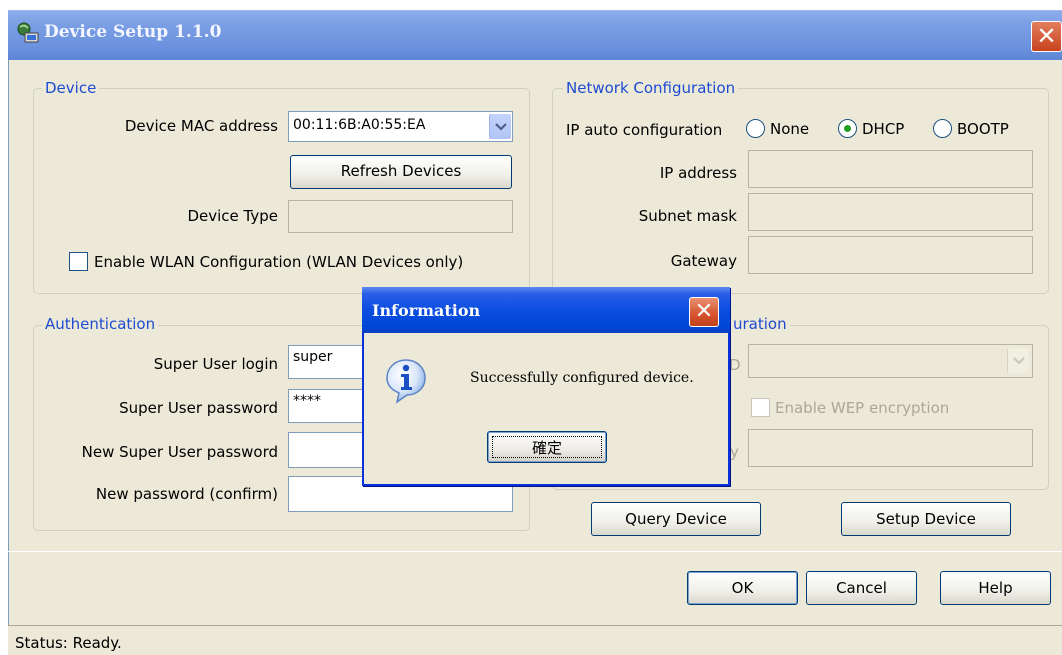 This screenshot has width=1062, height=655. What do you see at coordinates (790, 129) in the screenshot?
I see `radio-none-label: None` at bounding box center [790, 129].